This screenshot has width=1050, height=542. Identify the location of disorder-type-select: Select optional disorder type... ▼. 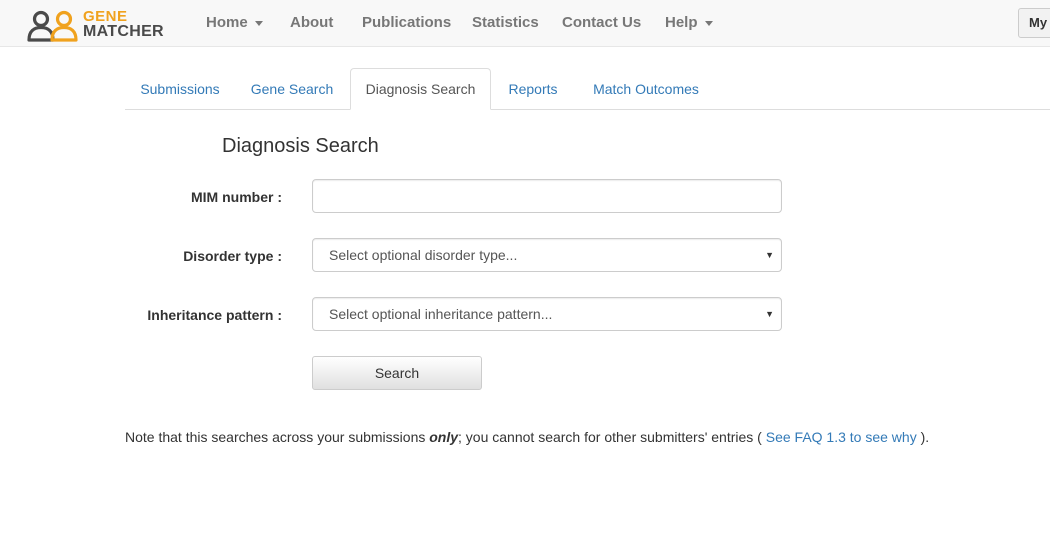
(547, 255).